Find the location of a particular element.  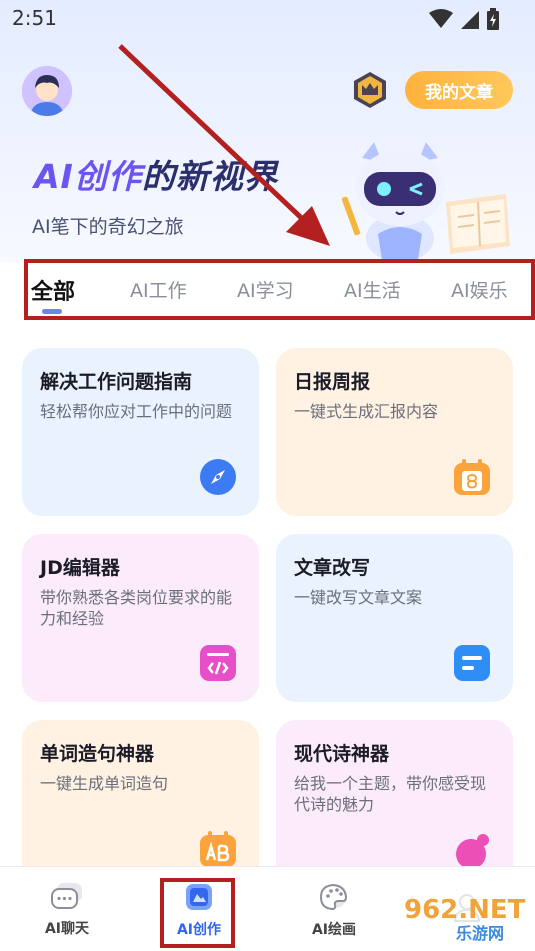

avatar-image is located at coordinates (47, 91).